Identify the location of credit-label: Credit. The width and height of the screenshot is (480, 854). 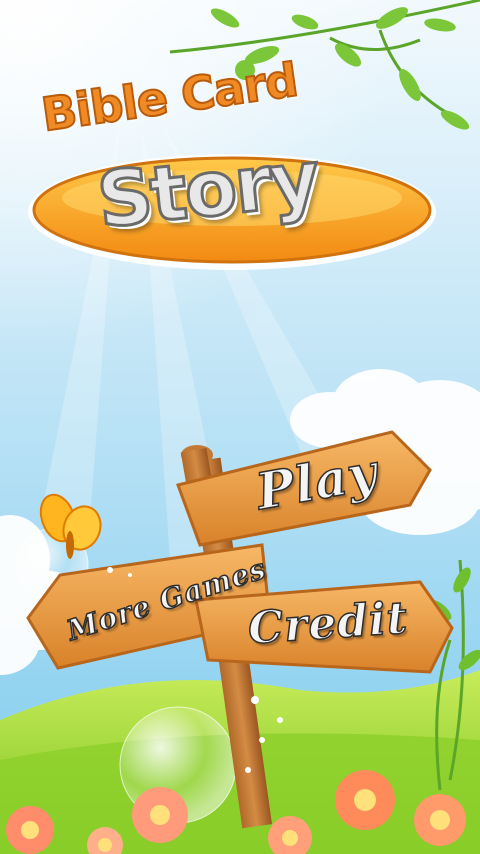
(328, 624).